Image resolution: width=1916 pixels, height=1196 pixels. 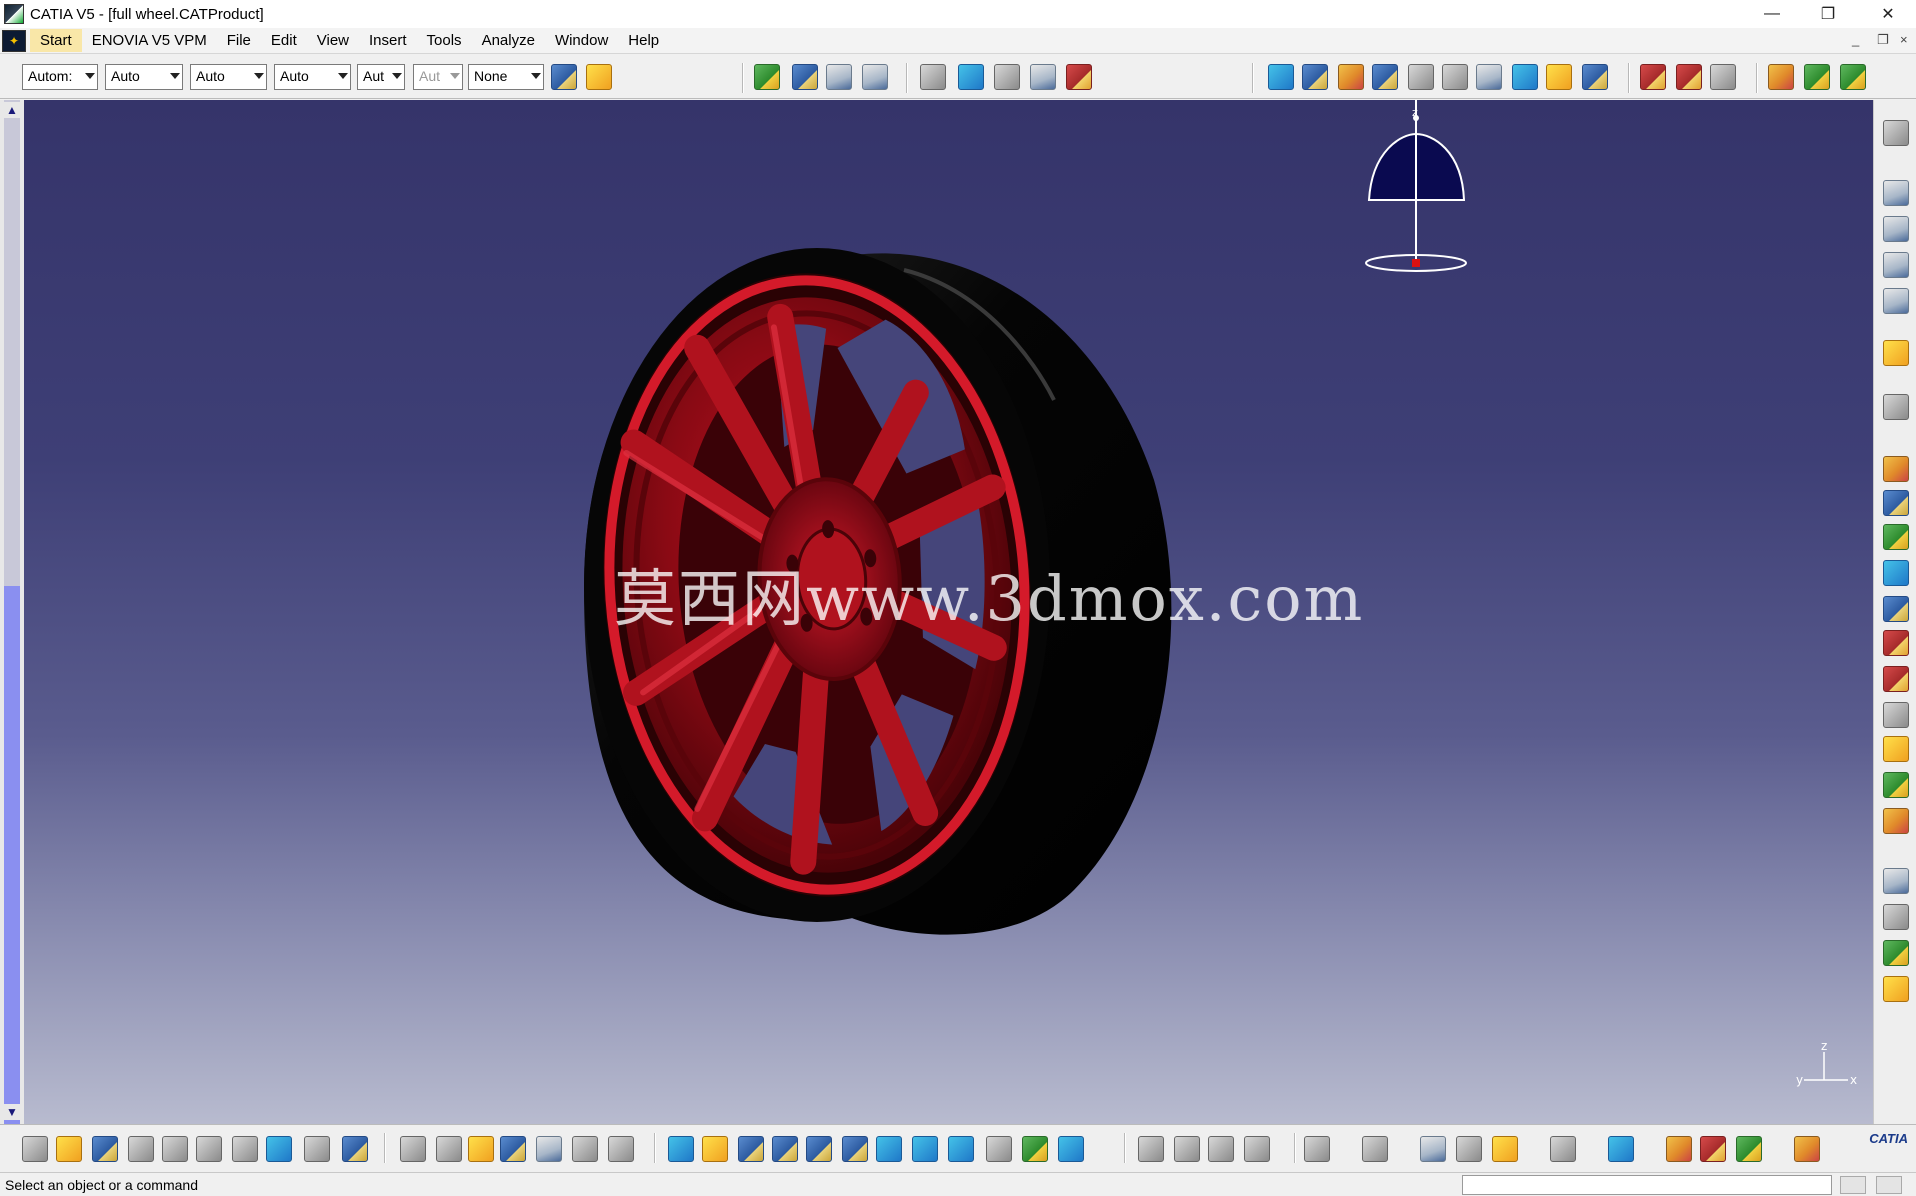 What do you see at coordinates (1079, 77) in the screenshot?
I see `sectioning-icon` at bounding box center [1079, 77].